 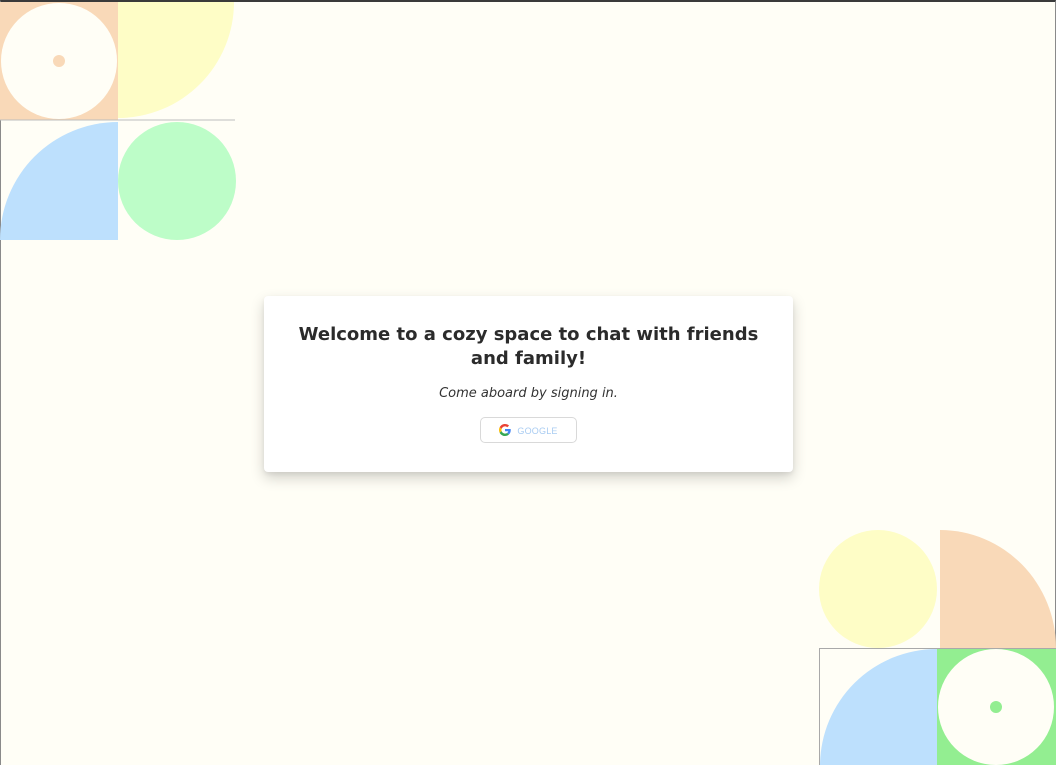 What do you see at coordinates (528, 393) in the screenshot?
I see `signin-subtitle: Come aboard by signing in.` at bounding box center [528, 393].